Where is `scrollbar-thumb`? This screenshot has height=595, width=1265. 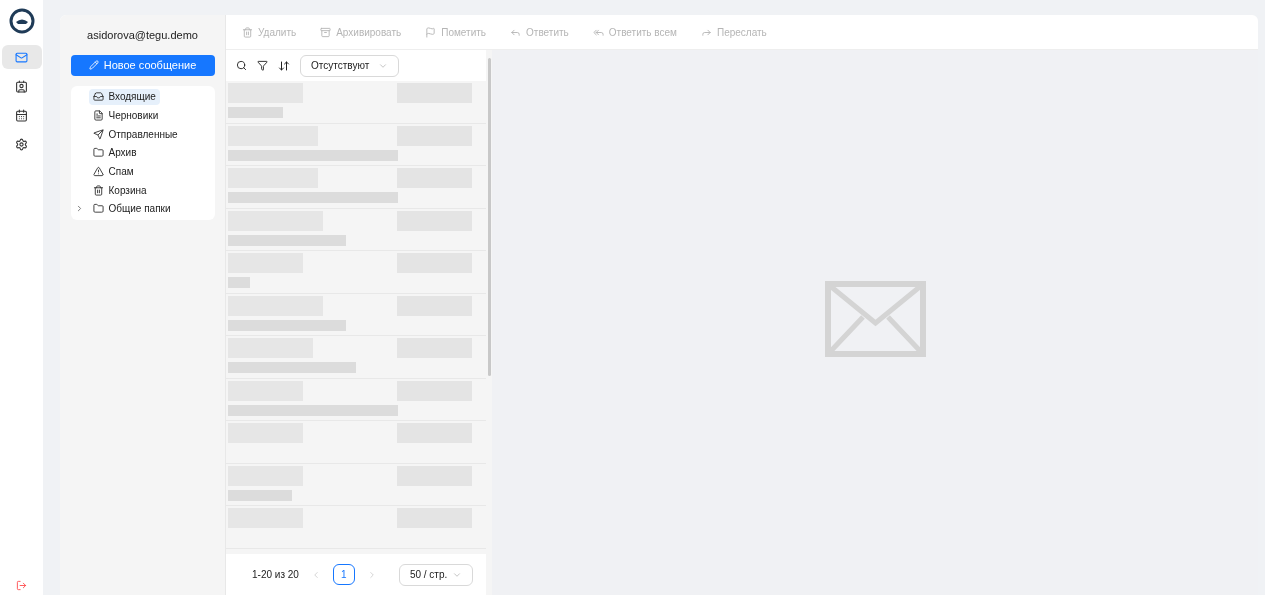
scrollbar-thumb is located at coordinates (489, 217).